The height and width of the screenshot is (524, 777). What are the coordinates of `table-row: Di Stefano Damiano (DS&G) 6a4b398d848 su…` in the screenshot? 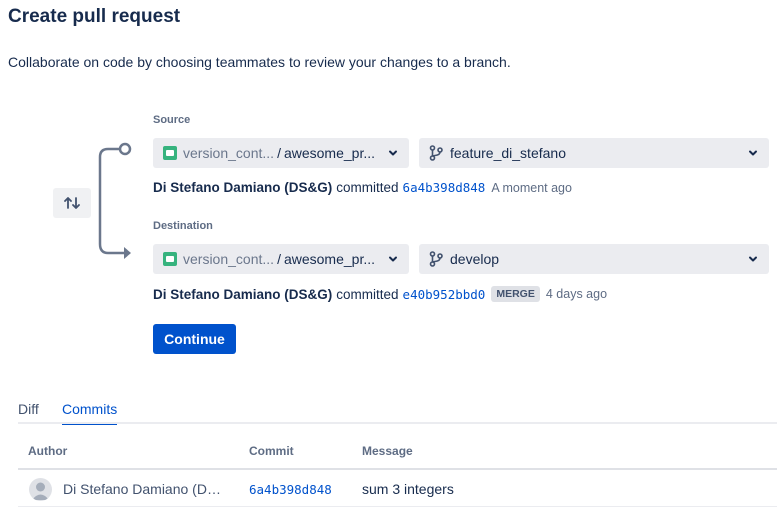 It's located at (397, 488).